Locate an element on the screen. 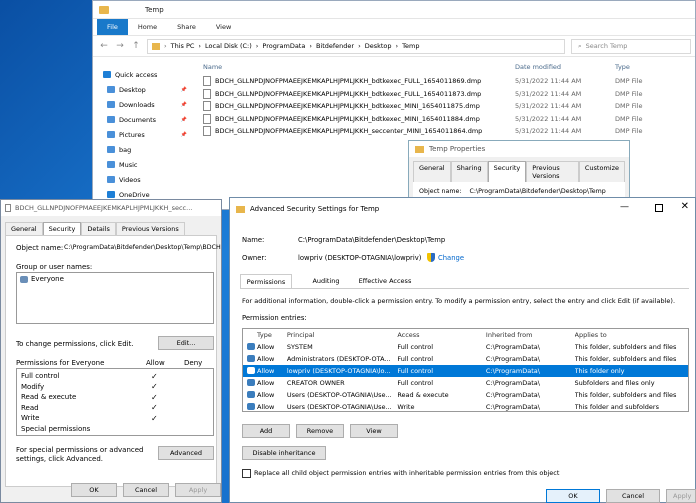 This screenshot has width=696, height=503. tab-effective-access: Effective Access is located at coordinates (385, 281).